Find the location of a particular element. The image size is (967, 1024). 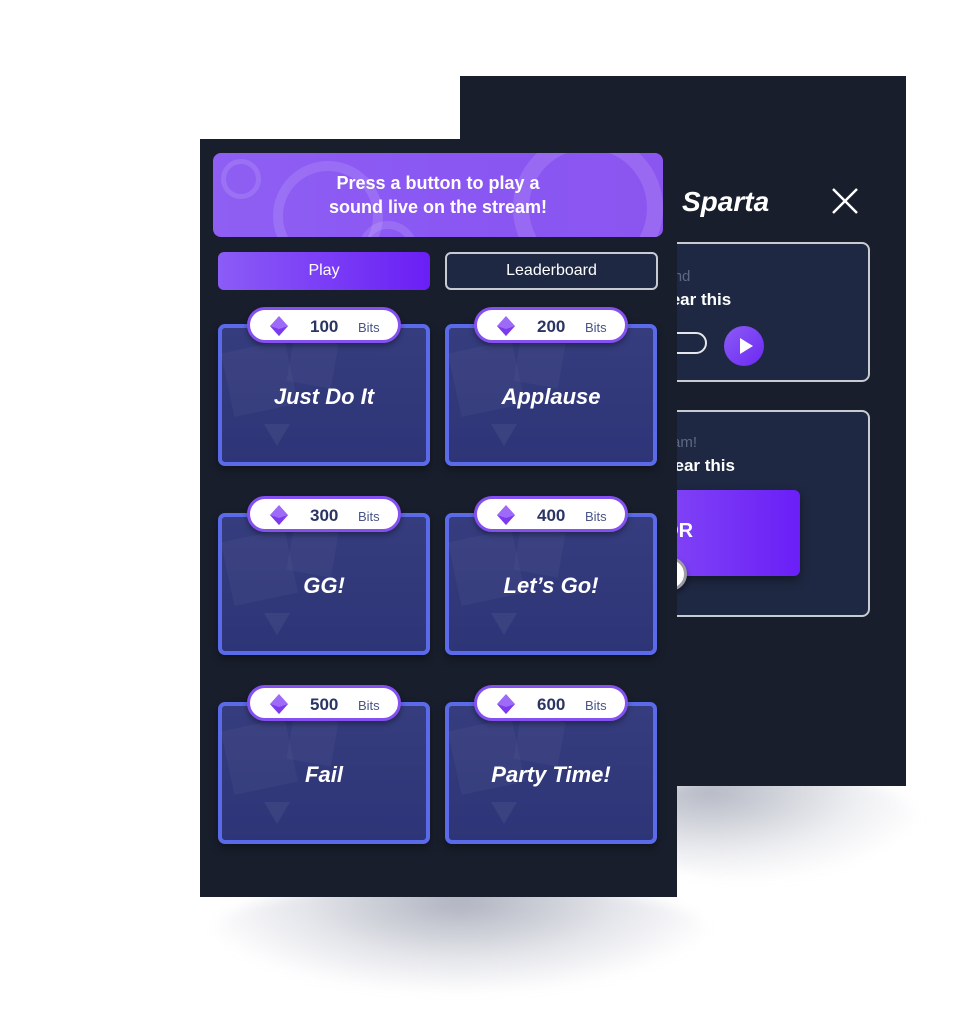

price-pill: 600 Bits is located at coordinates (551, 703).